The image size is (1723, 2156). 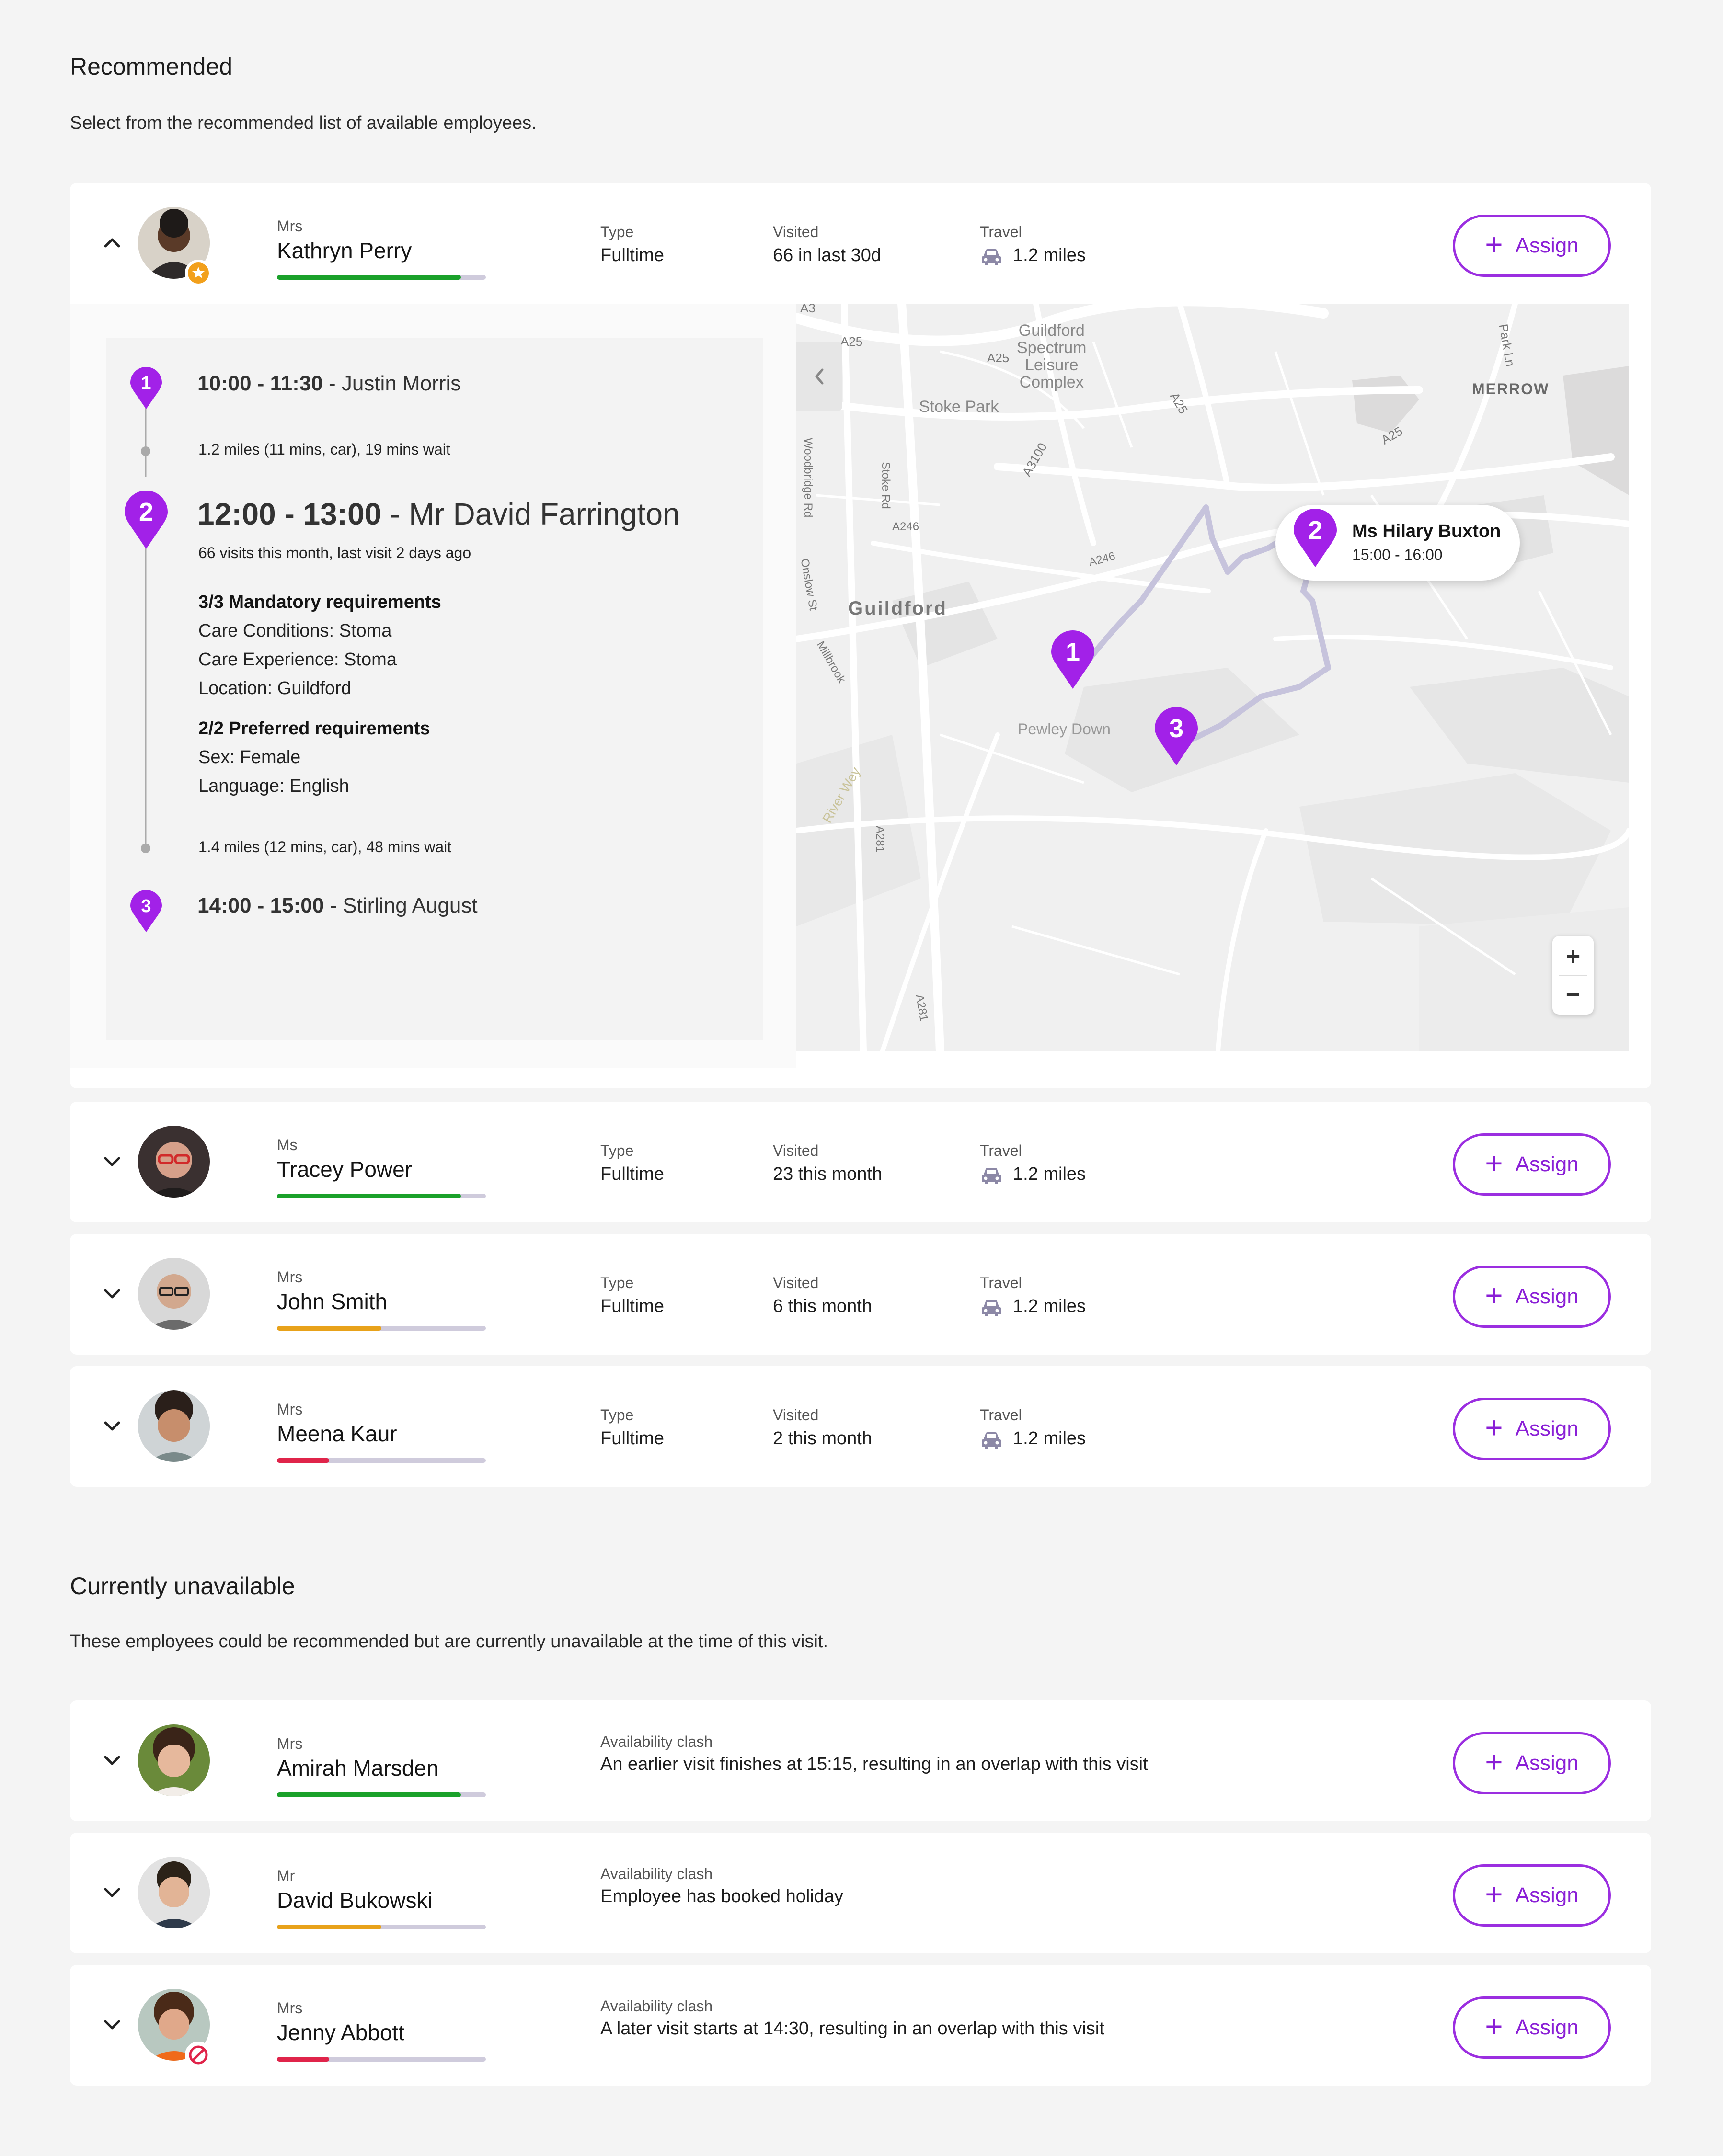 I want to click on visit-1-client: Justin Morris, so click(x=401, y=383).